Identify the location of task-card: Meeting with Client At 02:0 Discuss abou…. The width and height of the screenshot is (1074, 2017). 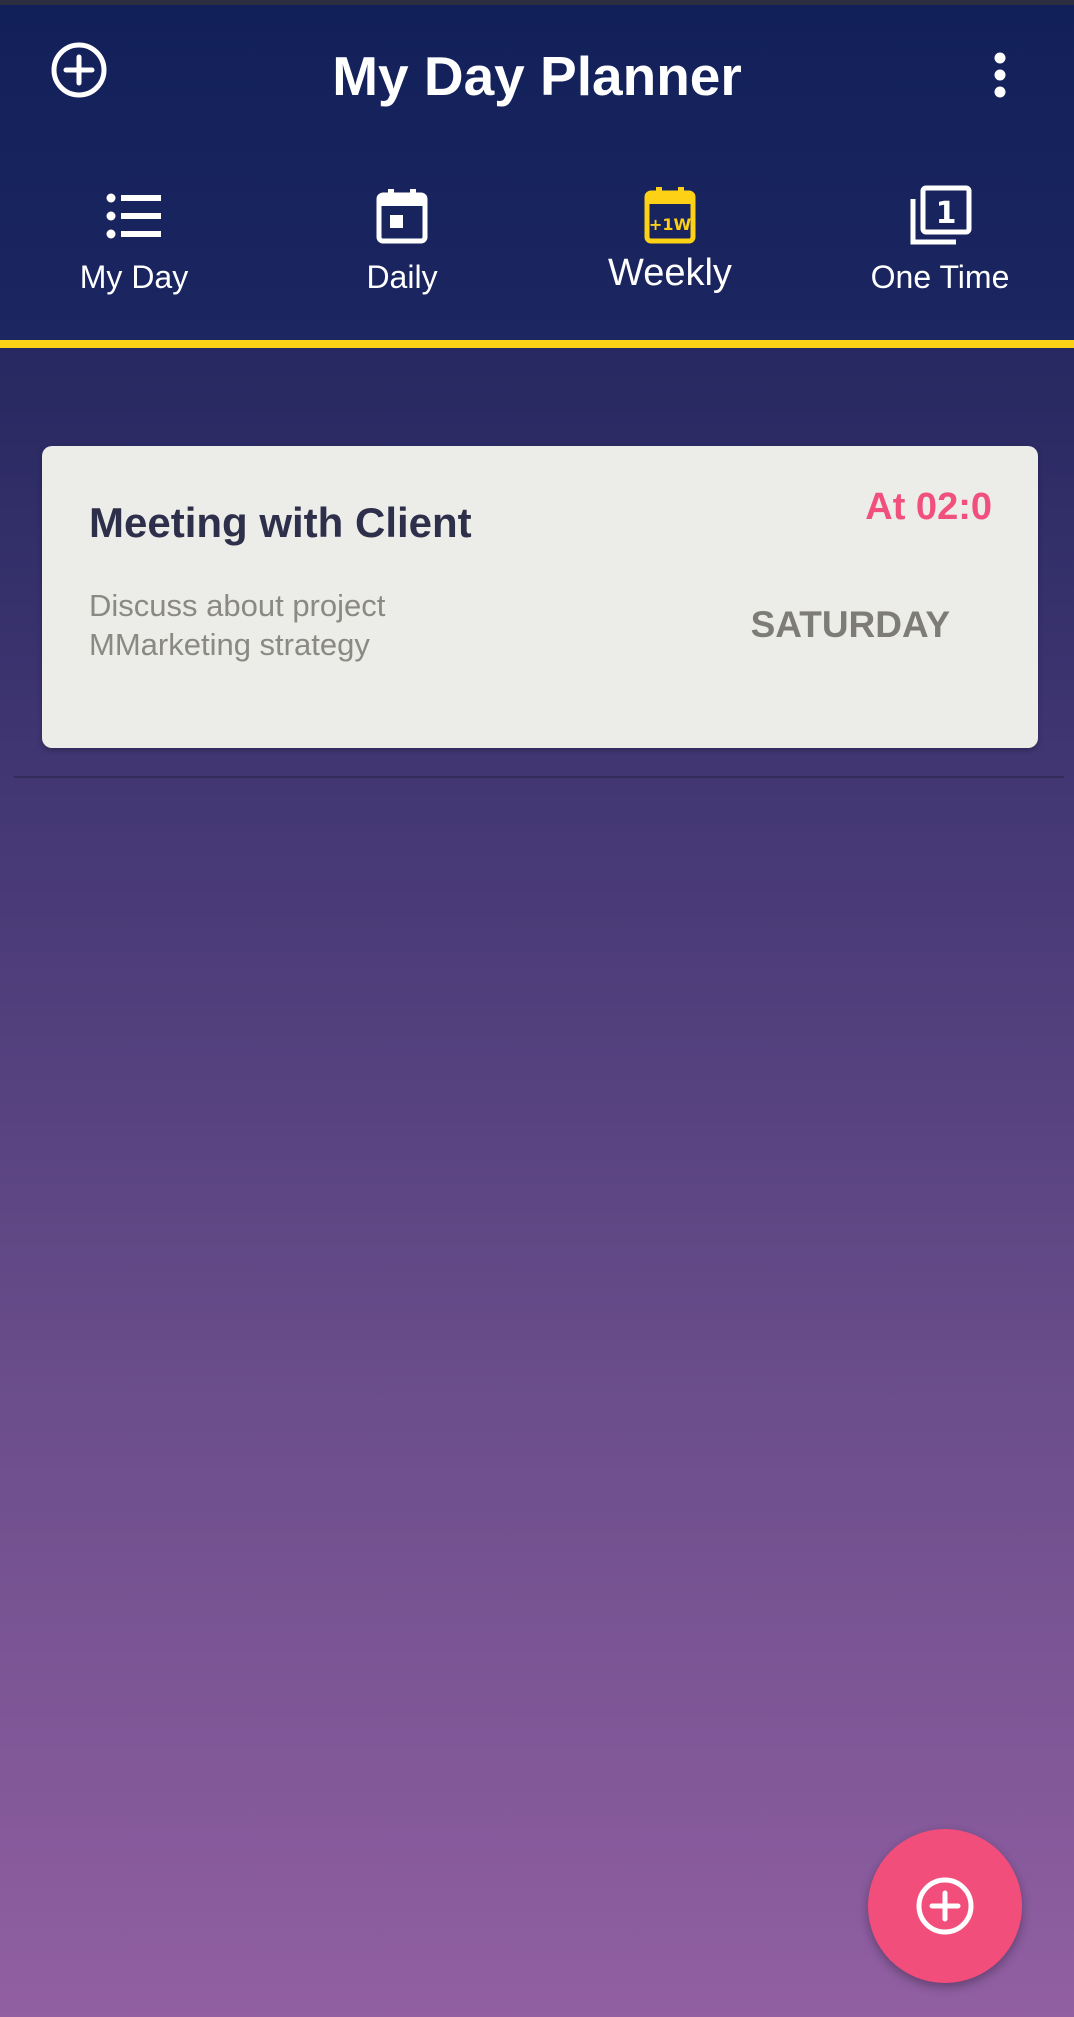
(540, 597).